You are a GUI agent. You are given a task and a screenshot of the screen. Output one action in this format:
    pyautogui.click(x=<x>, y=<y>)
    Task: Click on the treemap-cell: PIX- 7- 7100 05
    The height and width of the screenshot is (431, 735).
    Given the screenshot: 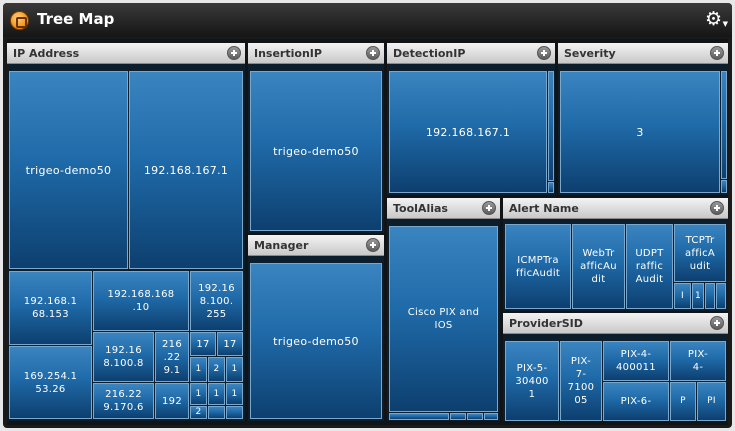 What is the action you would take?
    pyautogui.click(x=581, y=381)
    